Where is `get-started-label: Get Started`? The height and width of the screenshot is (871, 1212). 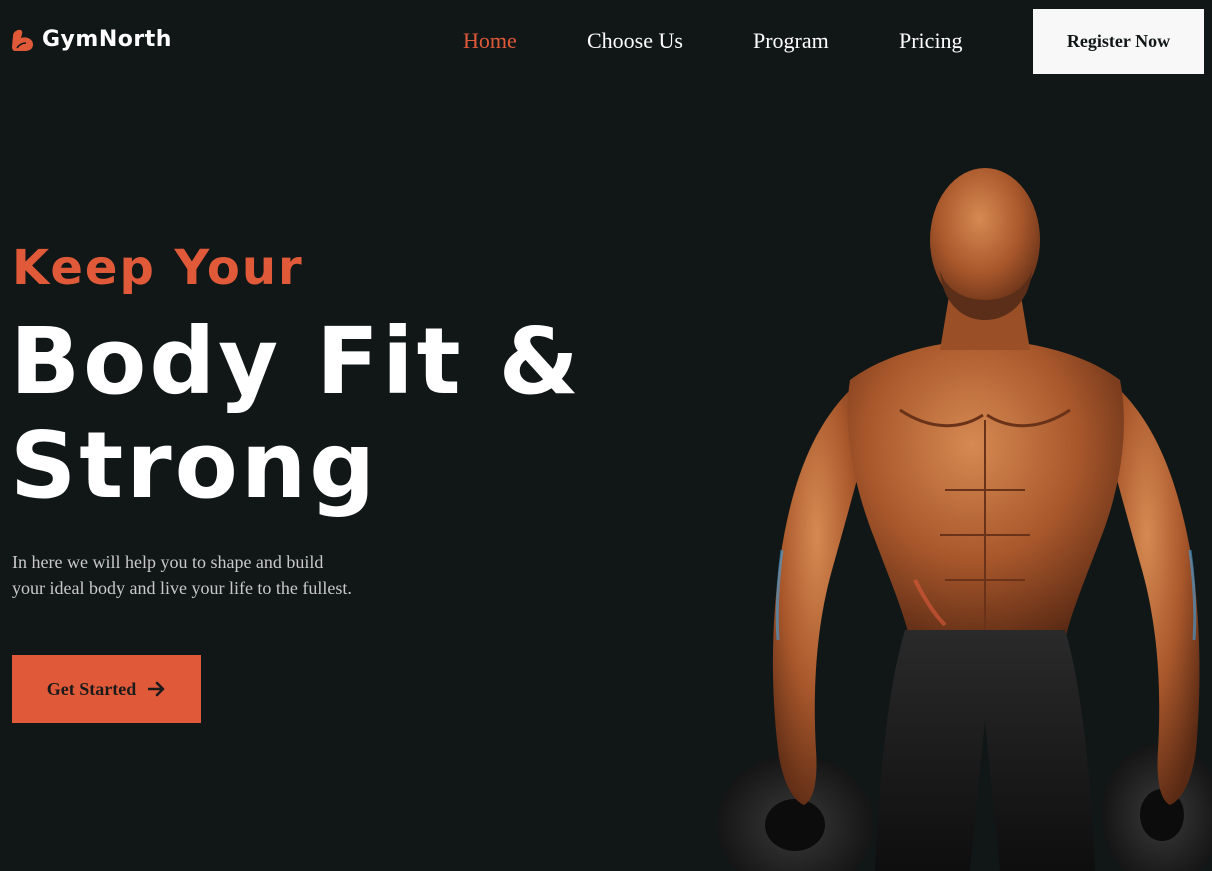
get-started-label: Get Started is located at coordinates (91, 688).